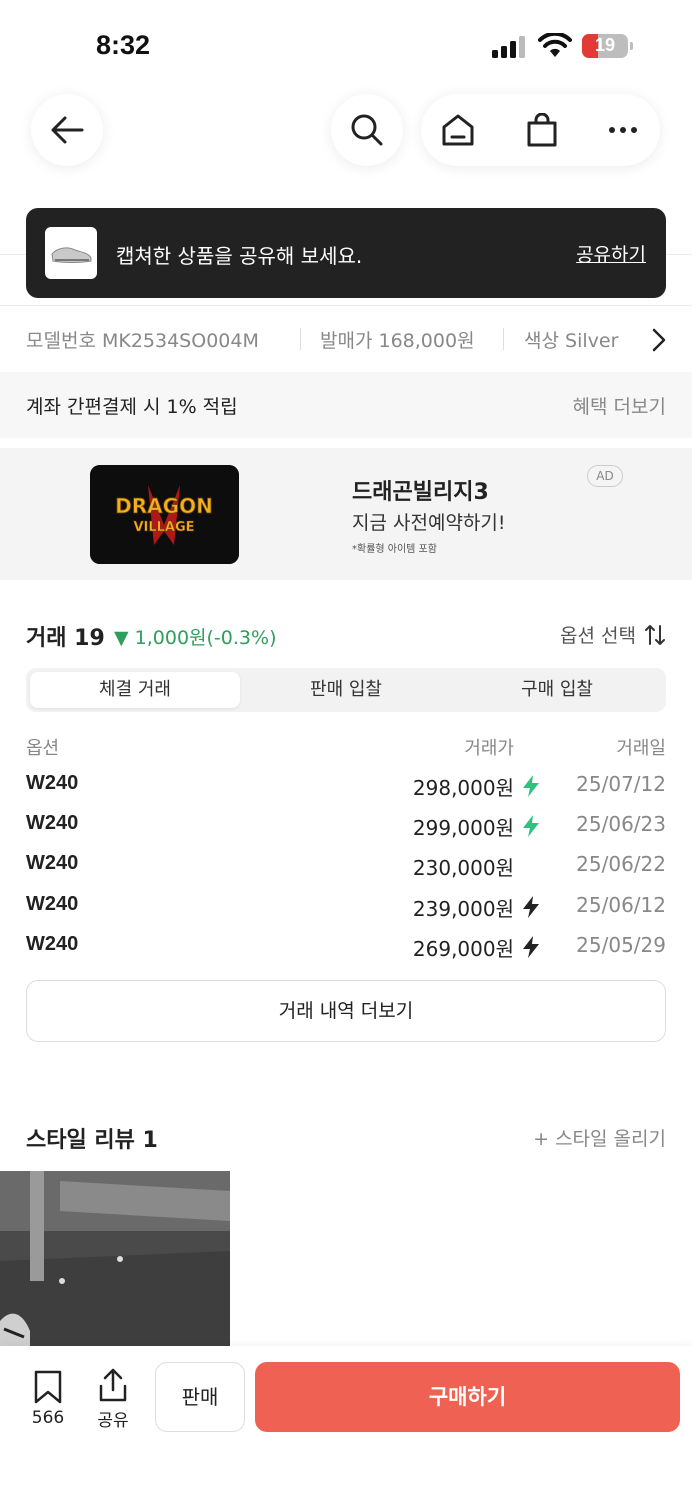  I want to click on option-select-button: 옵션 선택, so click(613, 634).